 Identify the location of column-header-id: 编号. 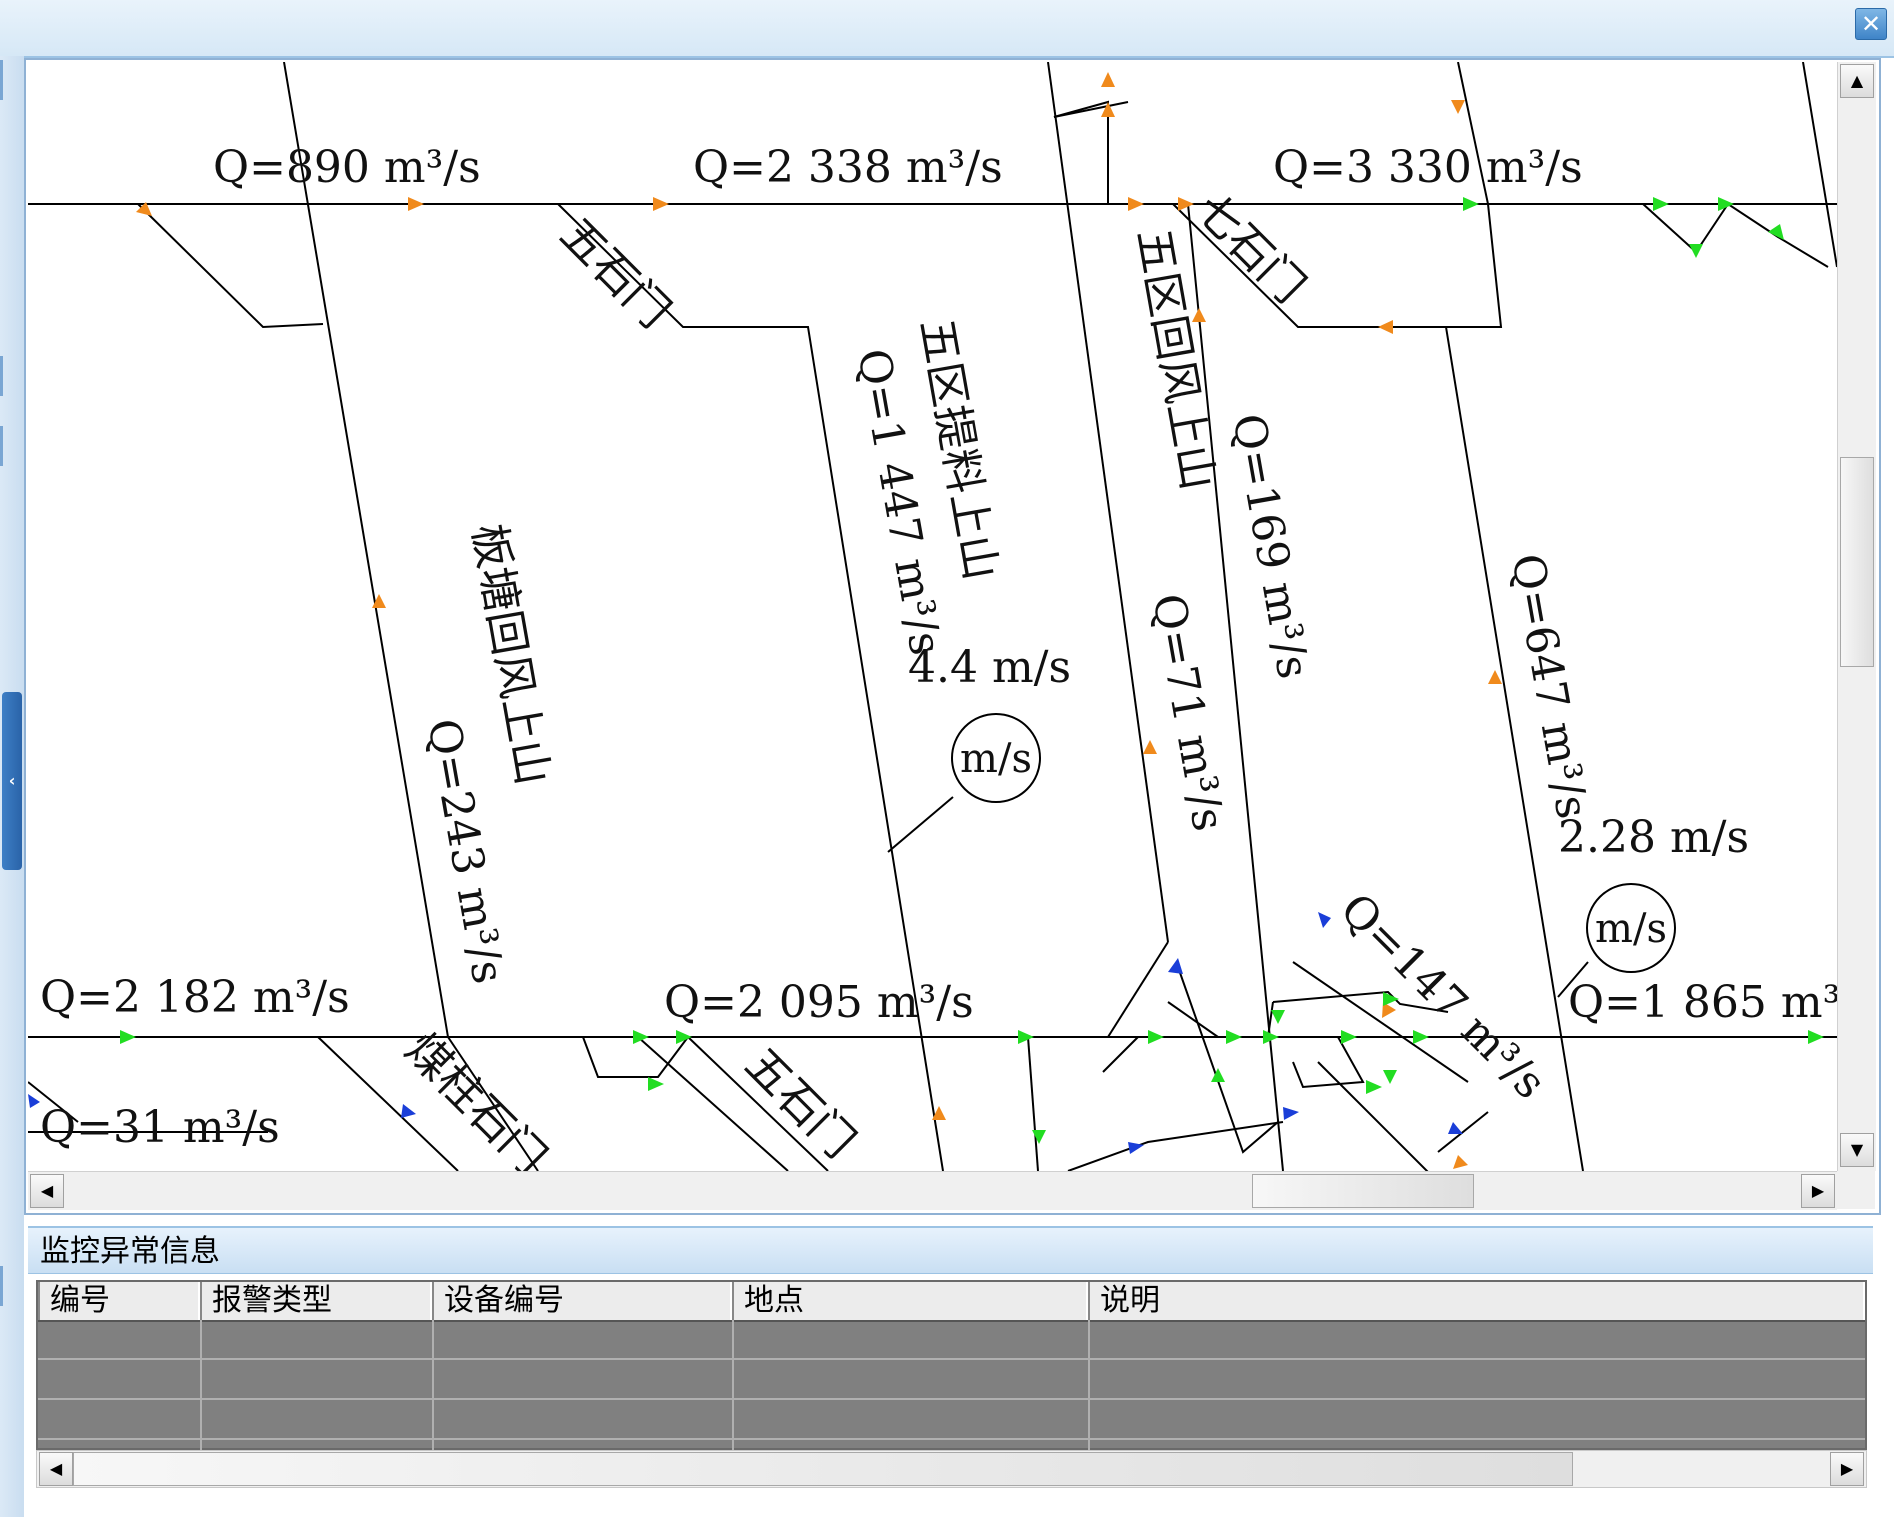
(119, 1301).